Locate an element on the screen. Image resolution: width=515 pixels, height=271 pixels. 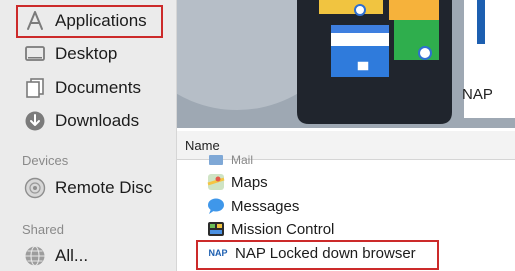
list-item-label: Mission Control is located at coordinates (283, 229).